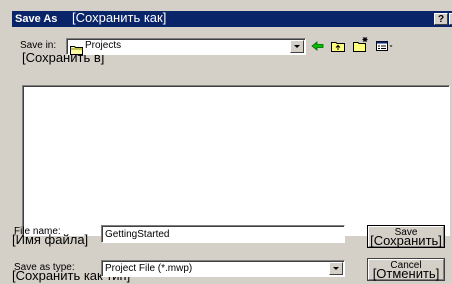 Image resolution: width=452 pixels, height=284 pixels. I want to click on cancel-button-label-translation: [Отменить], so click(406, 273).